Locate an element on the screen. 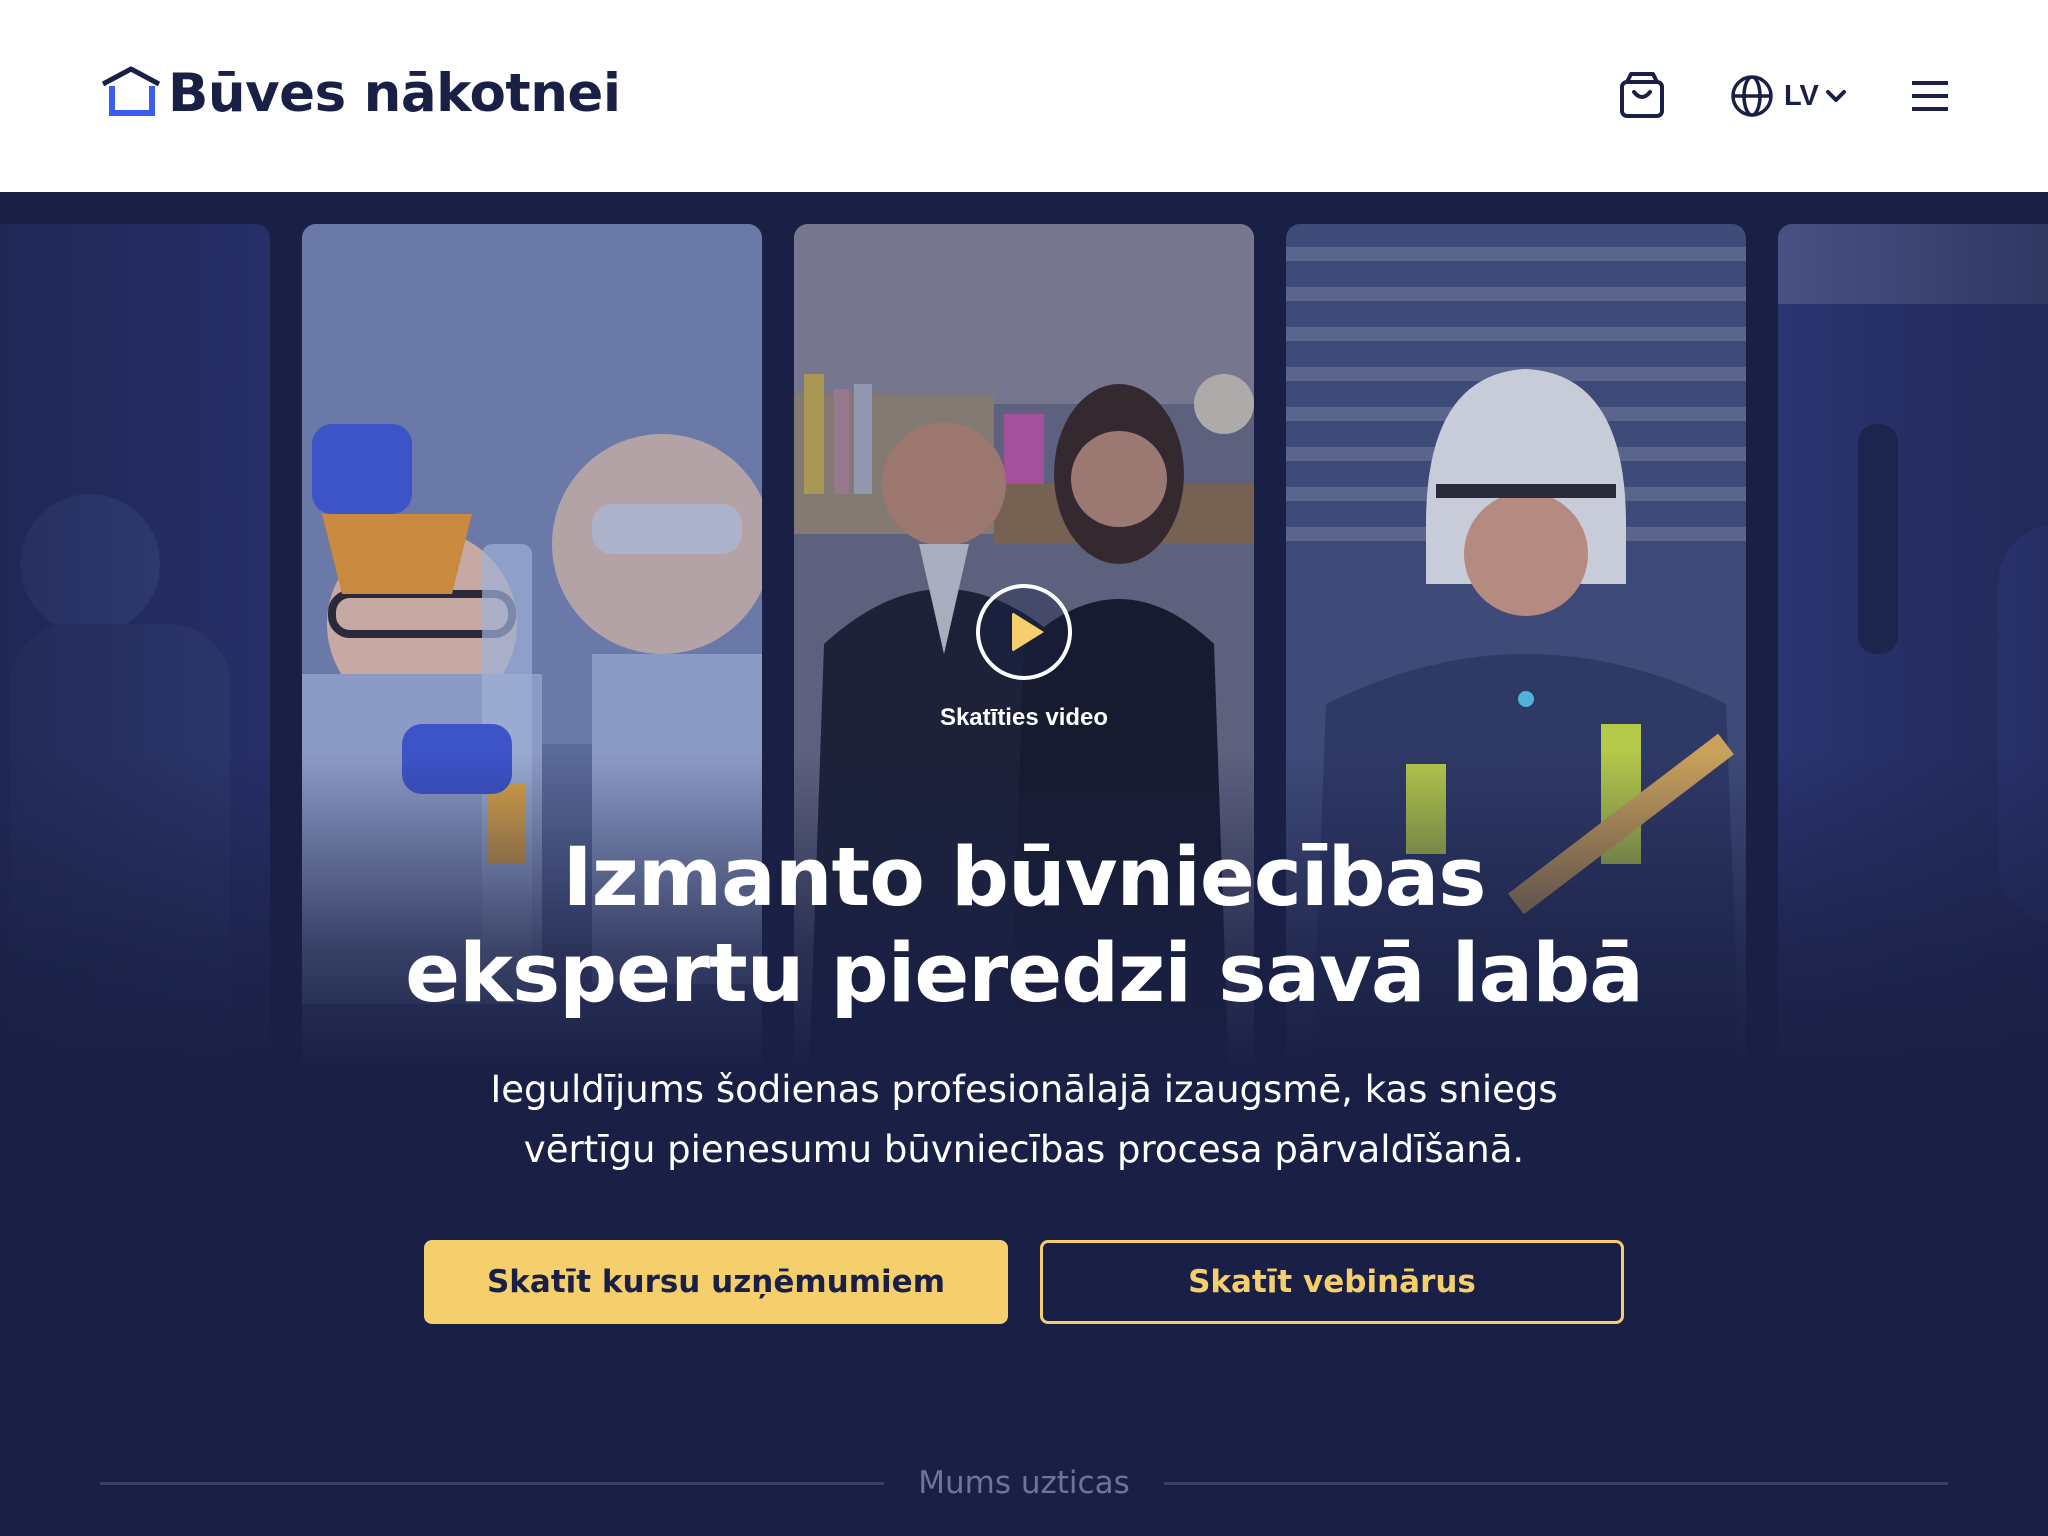 This screenshot has width=2048, height=1536. trust-label: Mums uzticas is located at coordinates (1024, 1483).